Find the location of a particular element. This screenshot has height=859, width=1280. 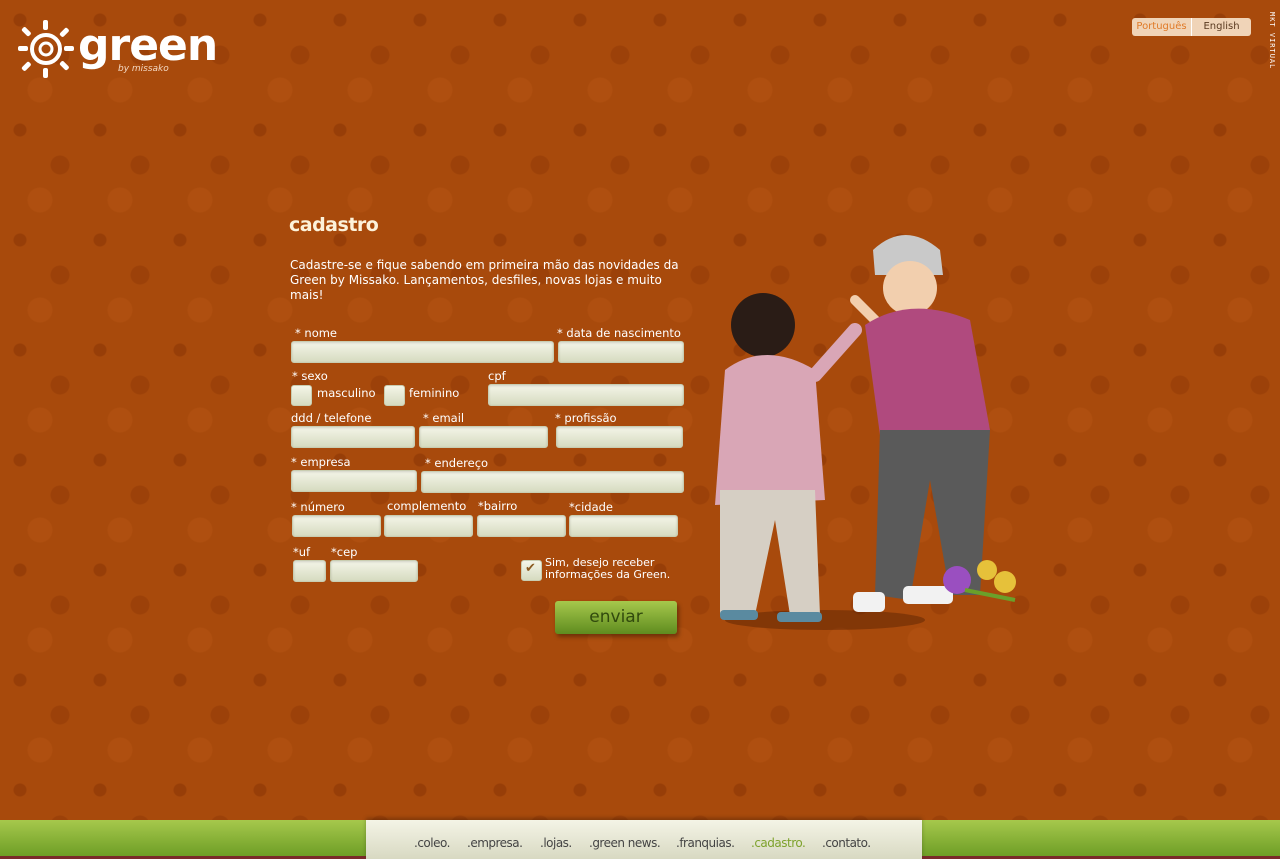

newsletter-line2: informações da Green. is located at coordinates (608, 574).